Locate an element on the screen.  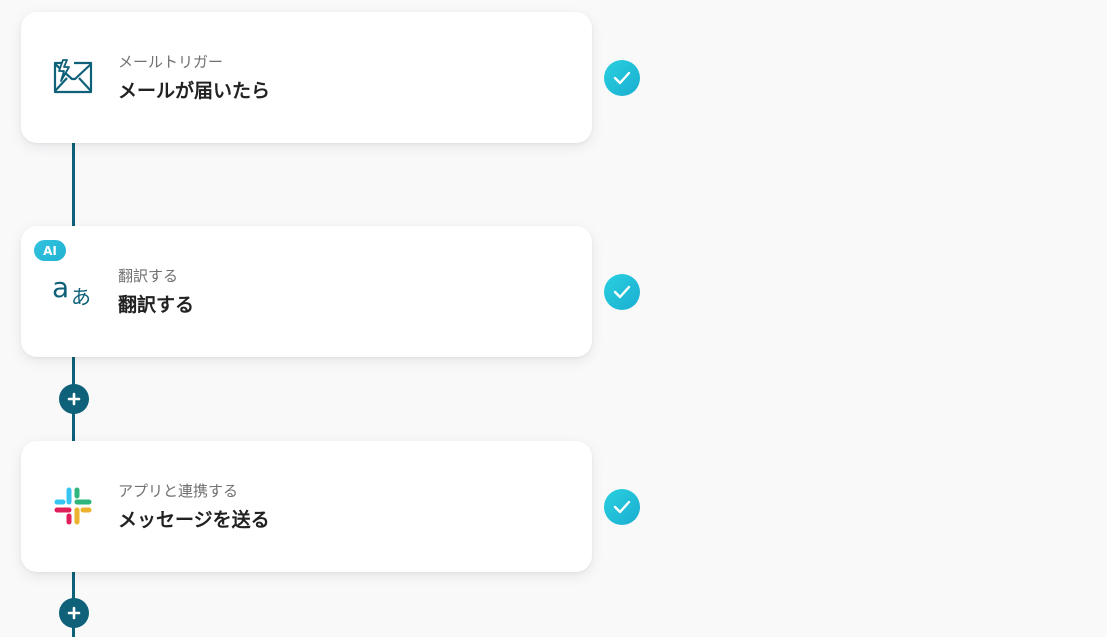
svg-text: あ is located at coordinates (81, 296).